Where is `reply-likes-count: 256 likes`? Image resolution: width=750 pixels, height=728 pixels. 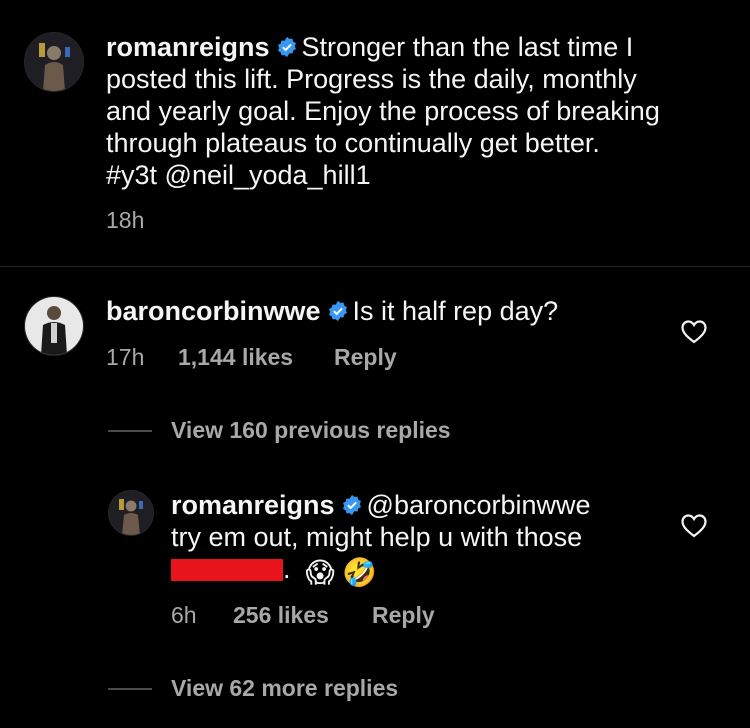
reply-likes-count: 256 likes is located at coordinates (281, 615).